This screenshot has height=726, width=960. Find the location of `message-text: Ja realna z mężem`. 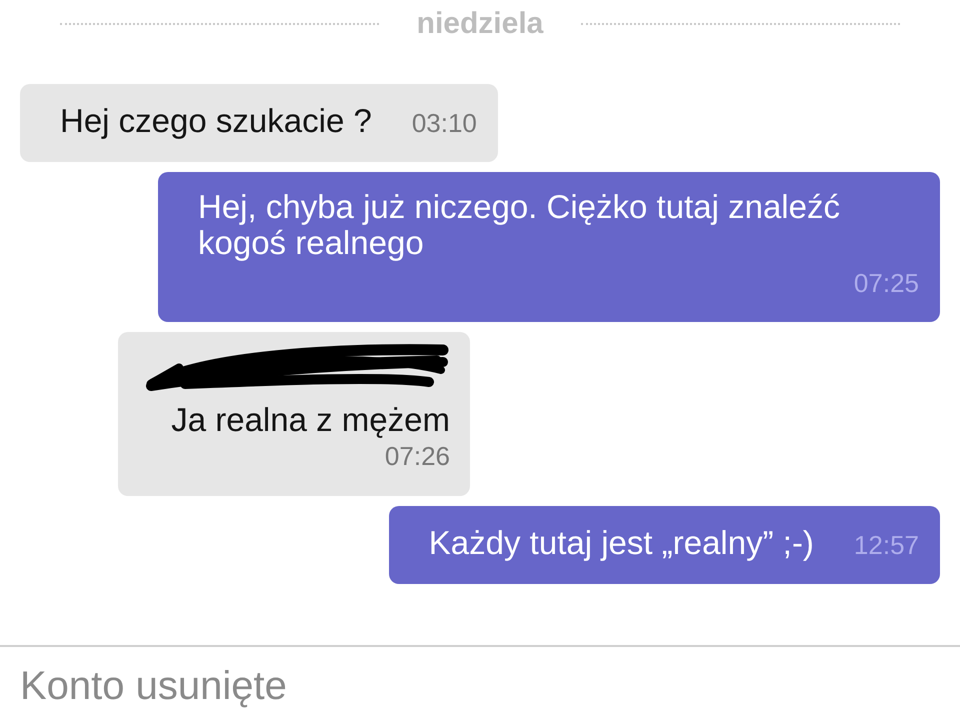

message-text: Ja realna z mężem is located at coordinates (310, 420).